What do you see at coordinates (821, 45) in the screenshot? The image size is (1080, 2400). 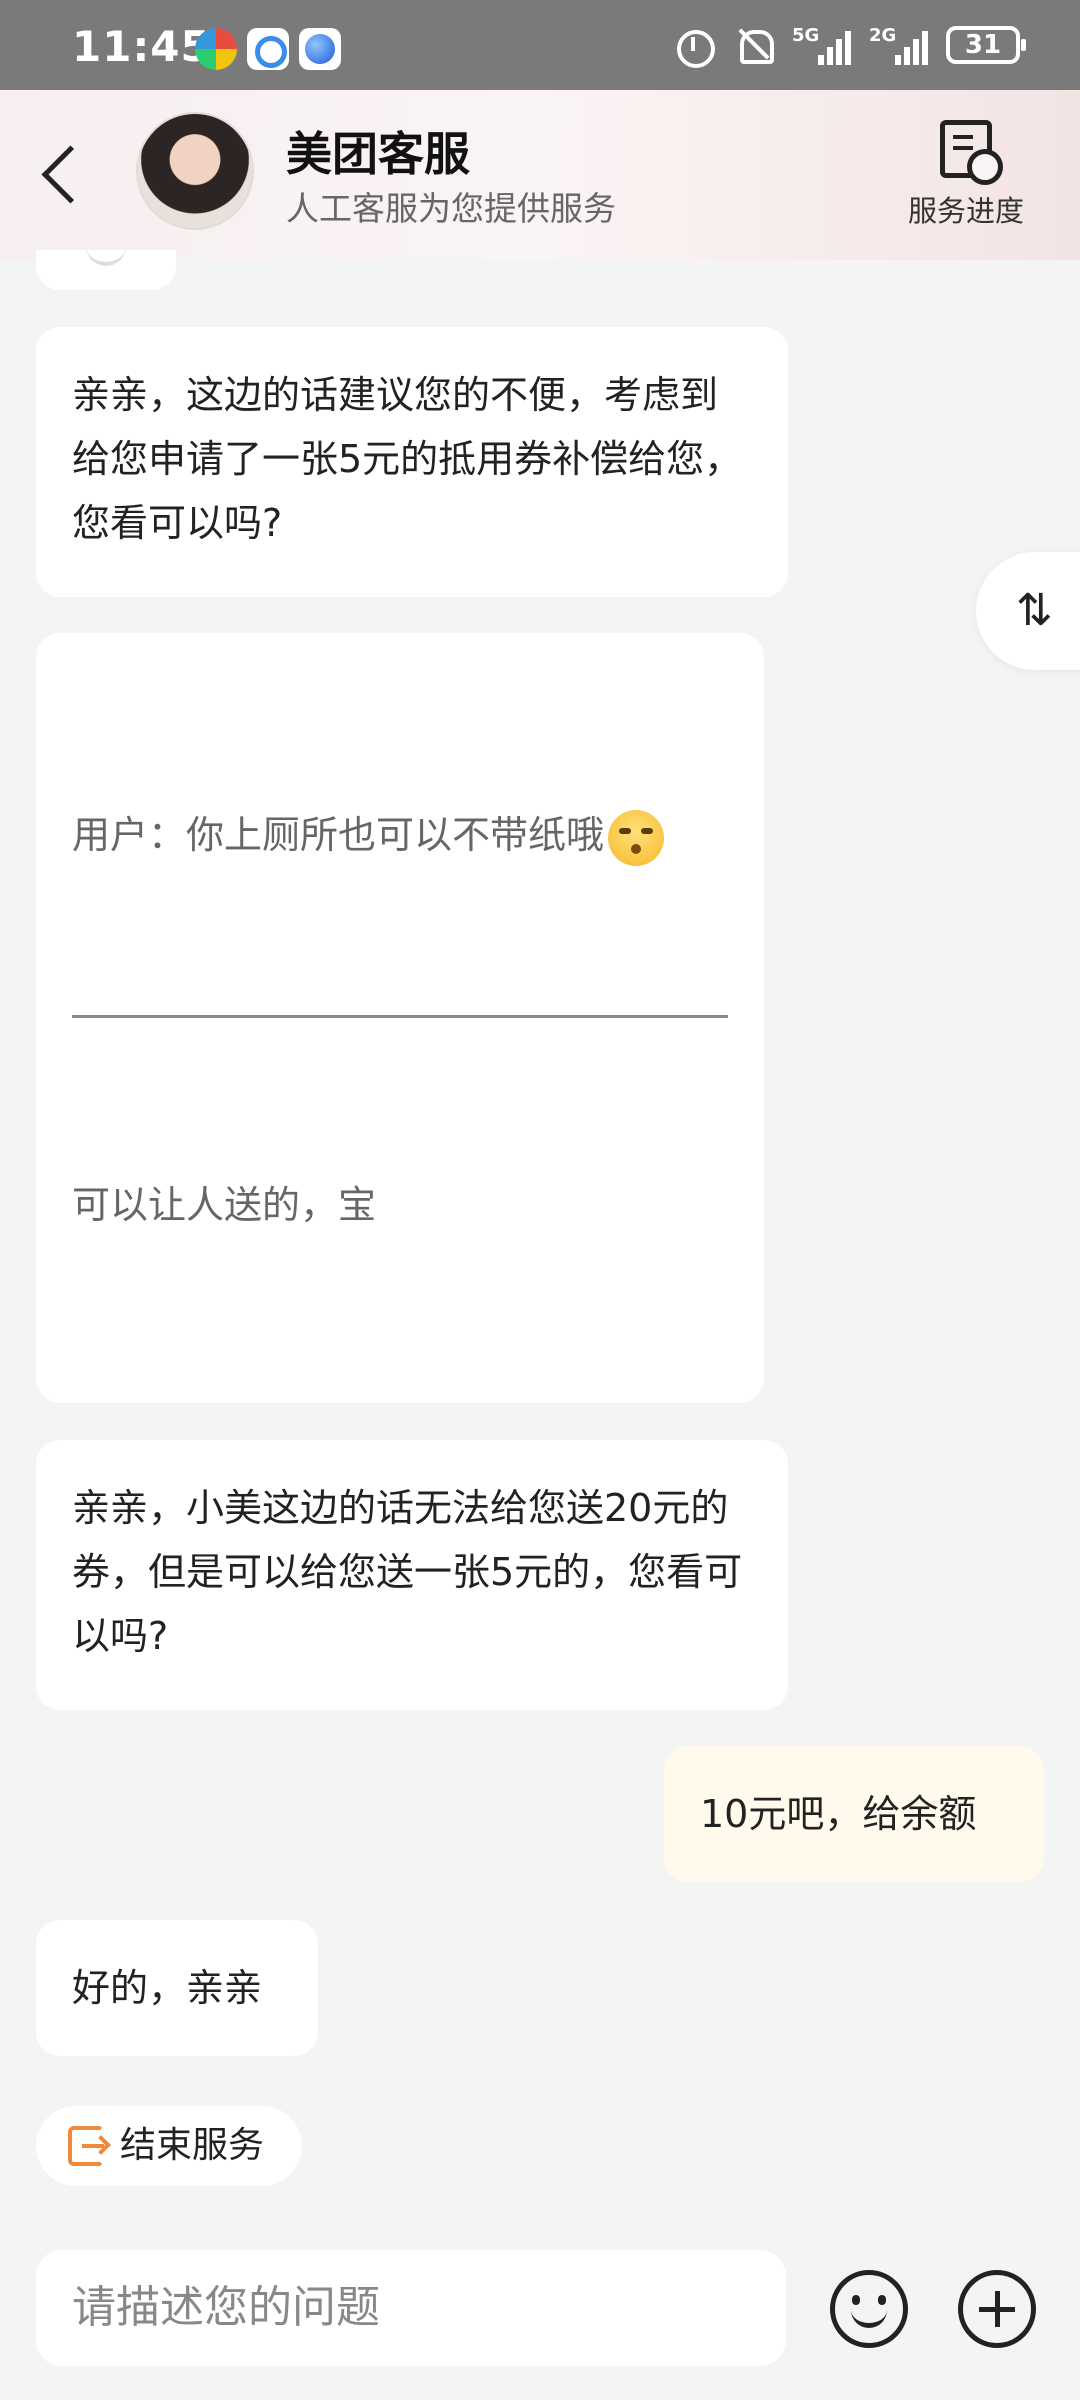 I see `signal-5g-icon: 5G` at bounding box center [821, 45].